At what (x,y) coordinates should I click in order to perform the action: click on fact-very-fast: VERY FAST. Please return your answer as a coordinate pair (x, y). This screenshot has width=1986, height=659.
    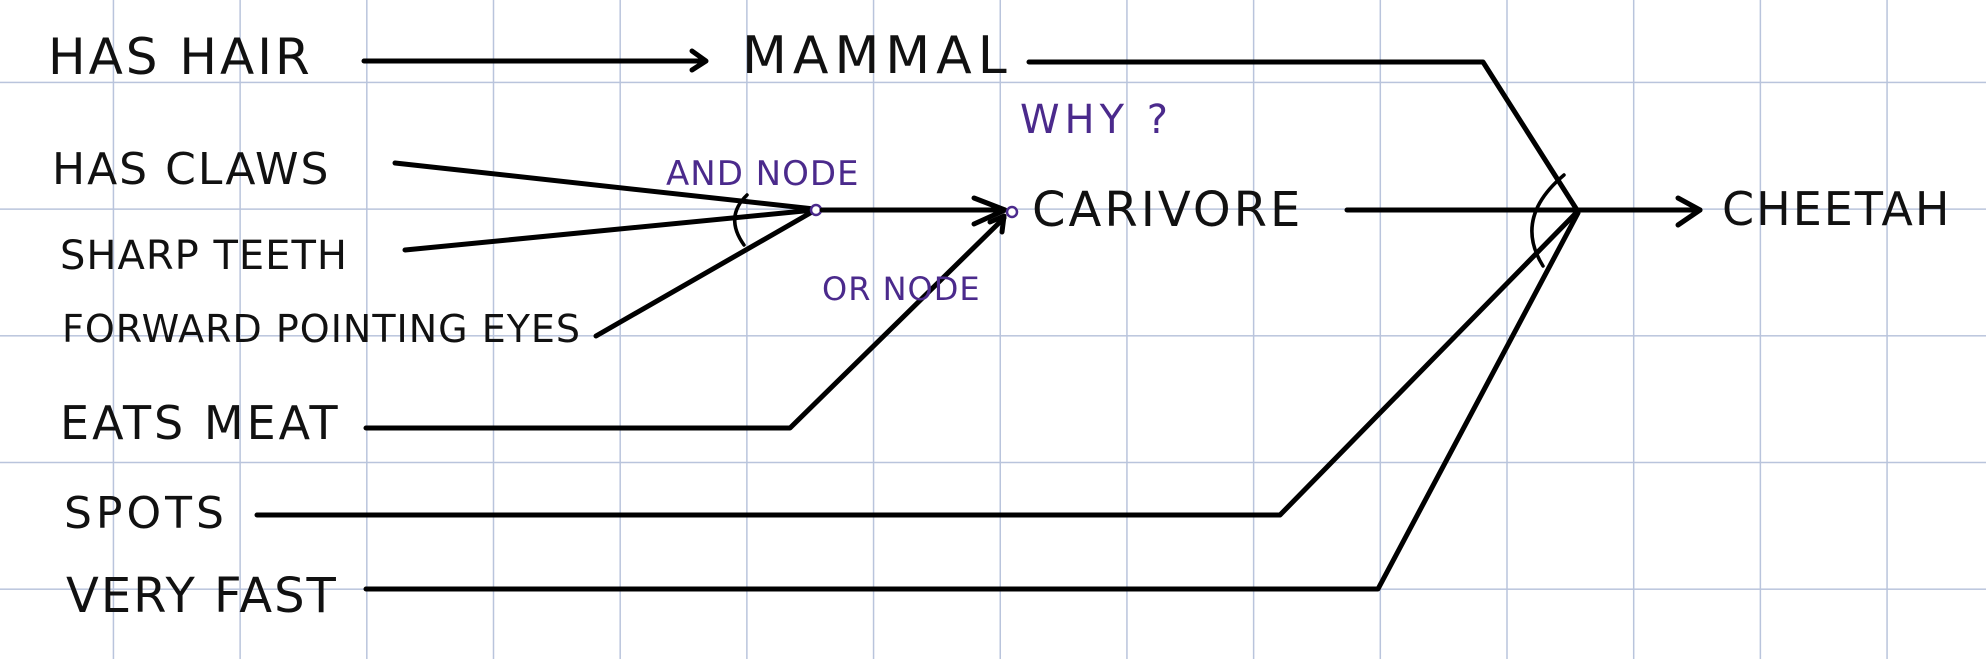
    Looking at the image, I should click on (202, 596).